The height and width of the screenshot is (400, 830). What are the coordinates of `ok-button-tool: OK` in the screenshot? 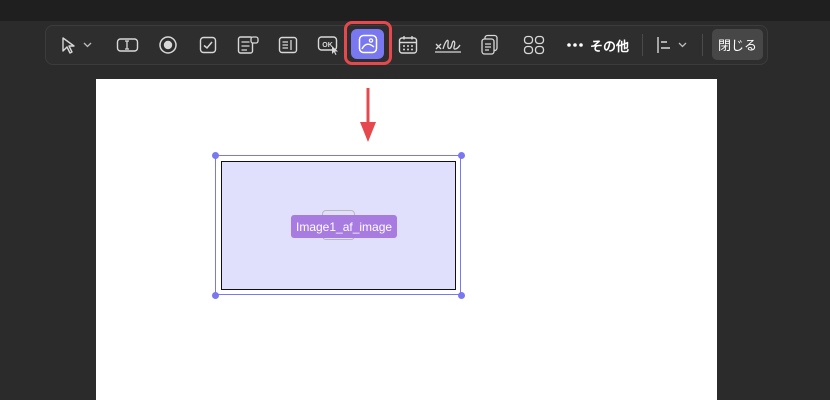 It's located at (329, 45).